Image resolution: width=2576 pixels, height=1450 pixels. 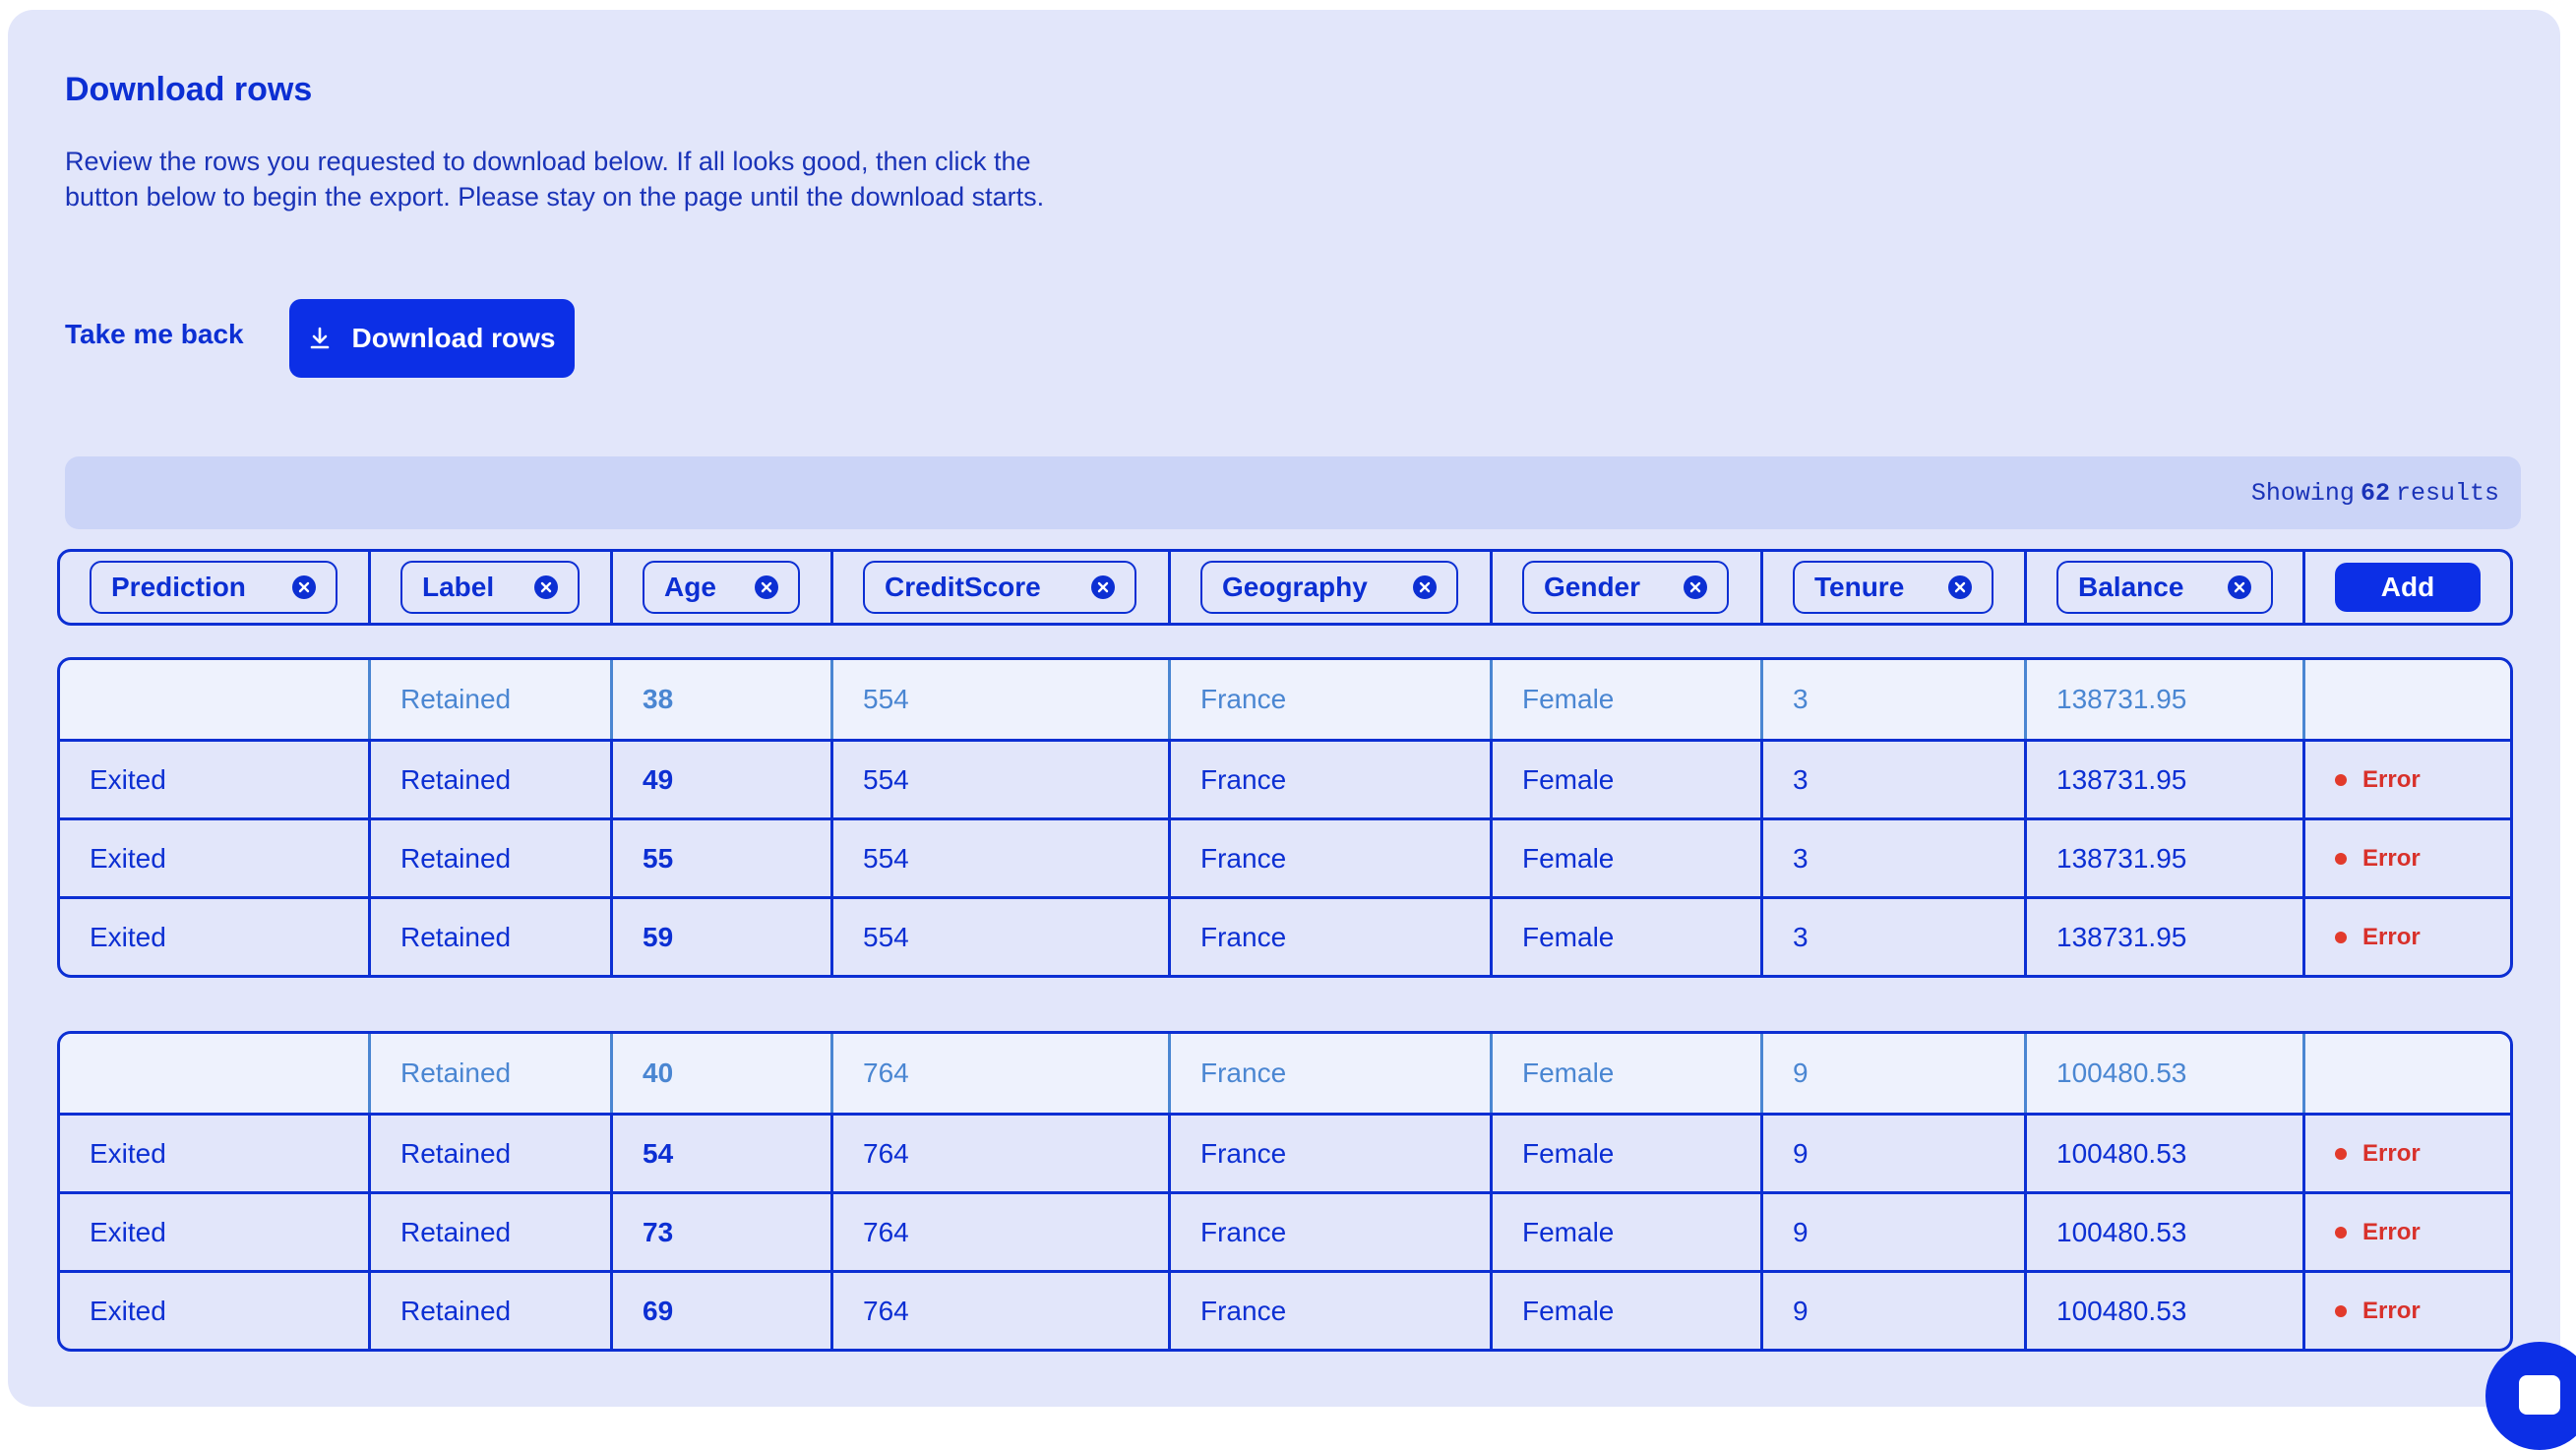 I want to click on add-column-button: Add, so click(x=2408, y=587).